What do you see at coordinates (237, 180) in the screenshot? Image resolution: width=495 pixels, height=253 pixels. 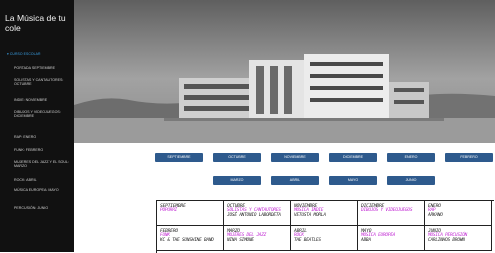 I see `button-marzo: MARZO` at bounding box center [237, 180].